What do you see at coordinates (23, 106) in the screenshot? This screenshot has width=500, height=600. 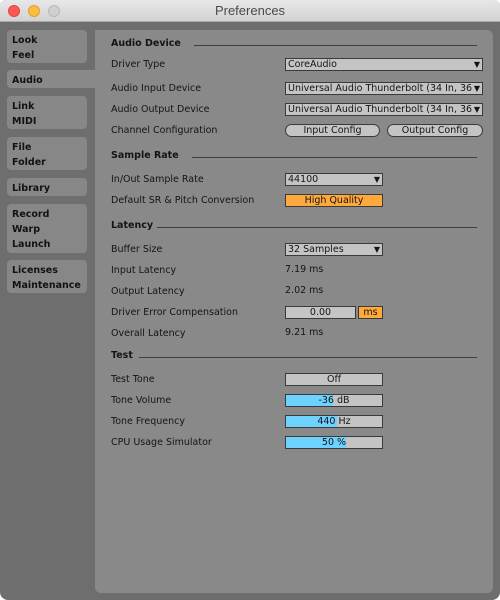 I see `tab-label: Link` at bounding box center [23, 106].